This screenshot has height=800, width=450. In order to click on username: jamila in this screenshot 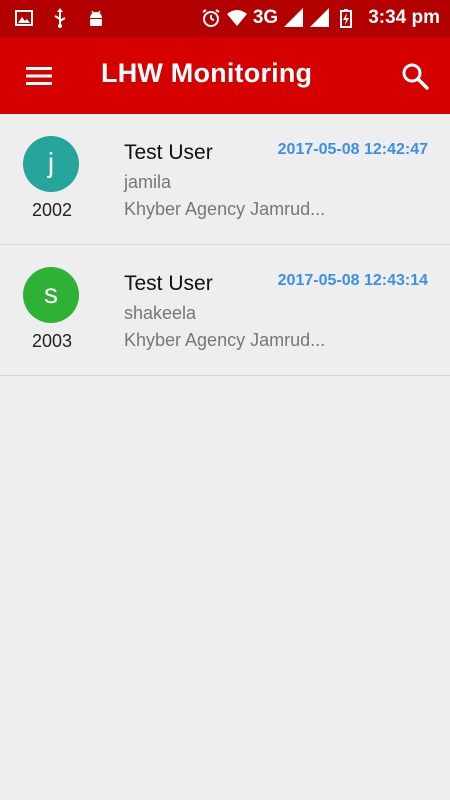, I will do `click(148, 182)`.